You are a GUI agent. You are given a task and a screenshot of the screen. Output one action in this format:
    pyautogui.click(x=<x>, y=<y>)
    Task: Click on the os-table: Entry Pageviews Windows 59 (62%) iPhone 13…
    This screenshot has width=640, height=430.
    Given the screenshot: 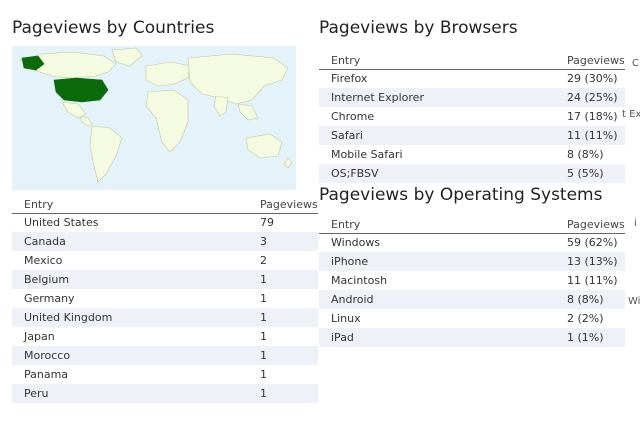 What is the action you would take?
    pyautogui.click(x=472, y=280)
    